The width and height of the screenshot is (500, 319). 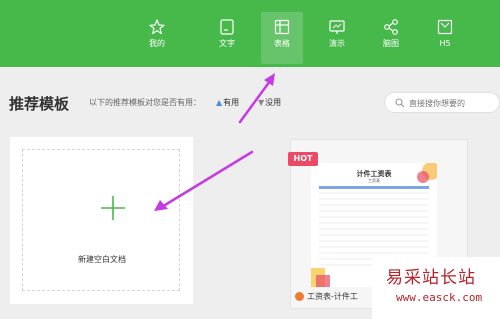 What do you see at coordinates (374, 180) in the screenshot?
I see `thumbnail-subtitle: 工资表` at bounding box center [374, 180].